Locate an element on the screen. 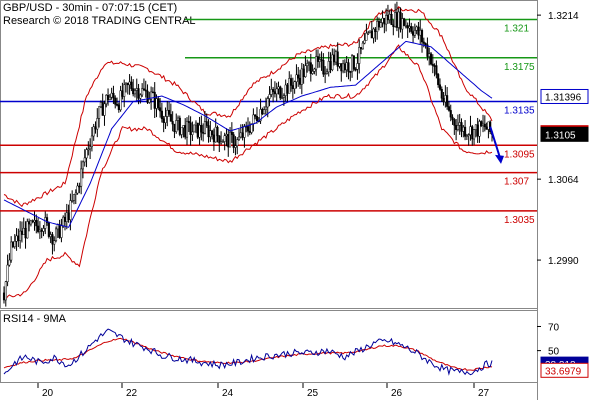 The width and height of the screenshot is (590, 400). chart-copyright: Research © 2018 TRADING CENTRAL is located at coordinates (99, 21).